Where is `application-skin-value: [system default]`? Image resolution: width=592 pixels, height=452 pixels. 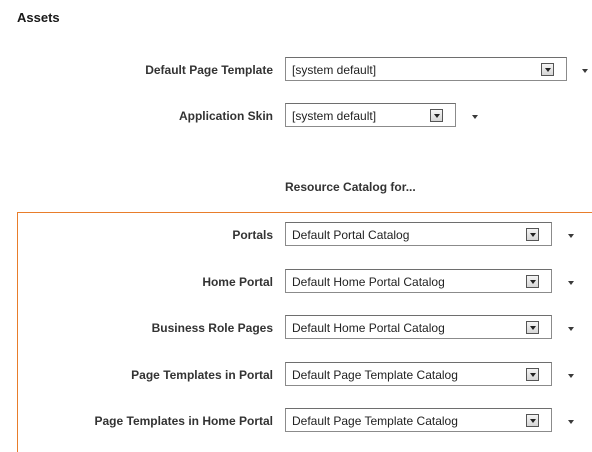
application-skin-value: [system default] is located at coordinates (334, 116).